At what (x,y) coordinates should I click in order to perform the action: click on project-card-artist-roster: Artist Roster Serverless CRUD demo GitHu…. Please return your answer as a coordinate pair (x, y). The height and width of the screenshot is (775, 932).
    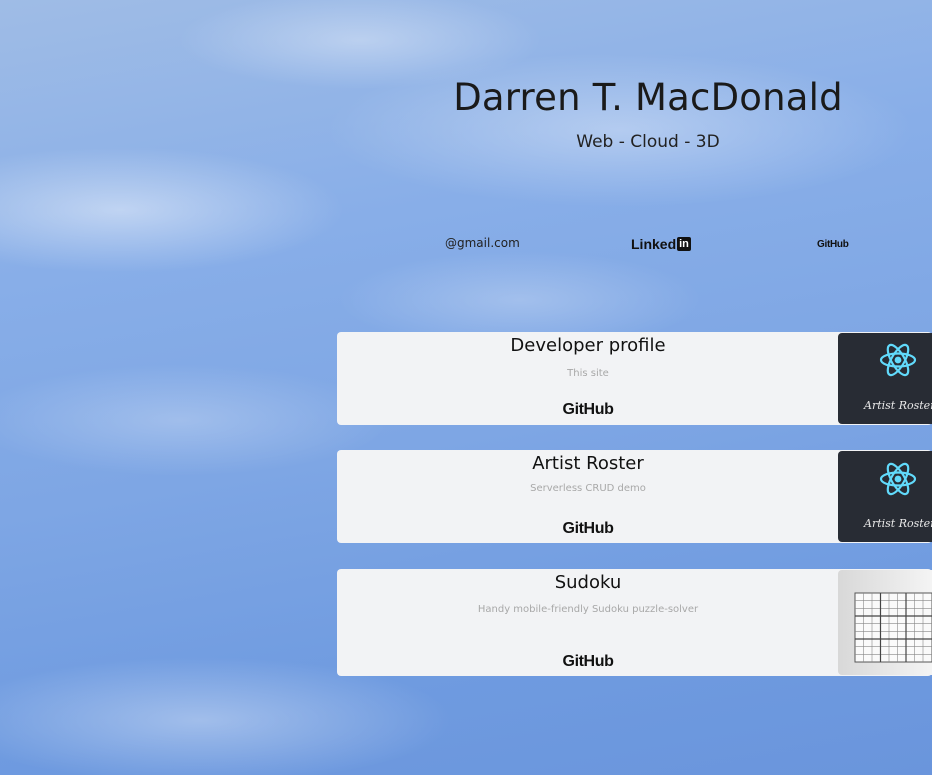
    Looking at the image, I should click on (634, 496).